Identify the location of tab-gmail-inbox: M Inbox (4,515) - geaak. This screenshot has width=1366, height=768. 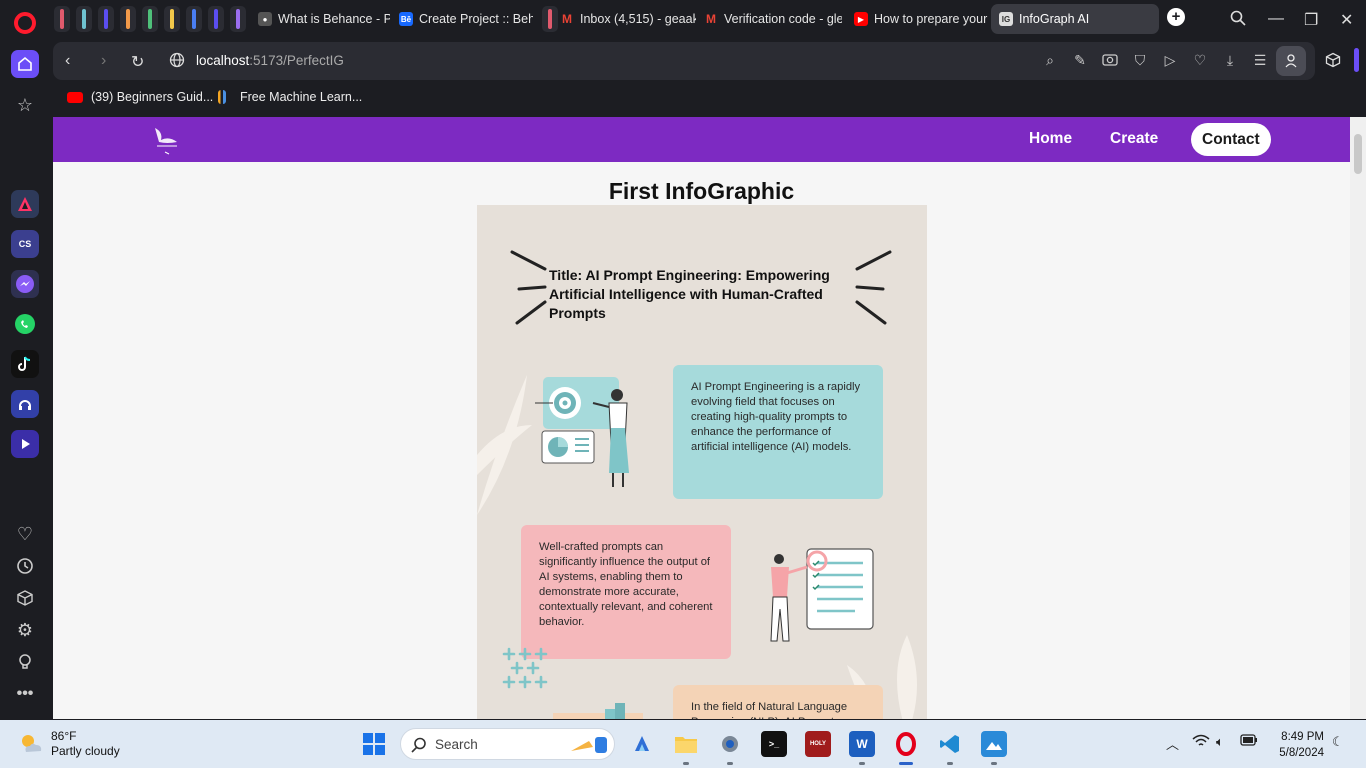
(624, 19).